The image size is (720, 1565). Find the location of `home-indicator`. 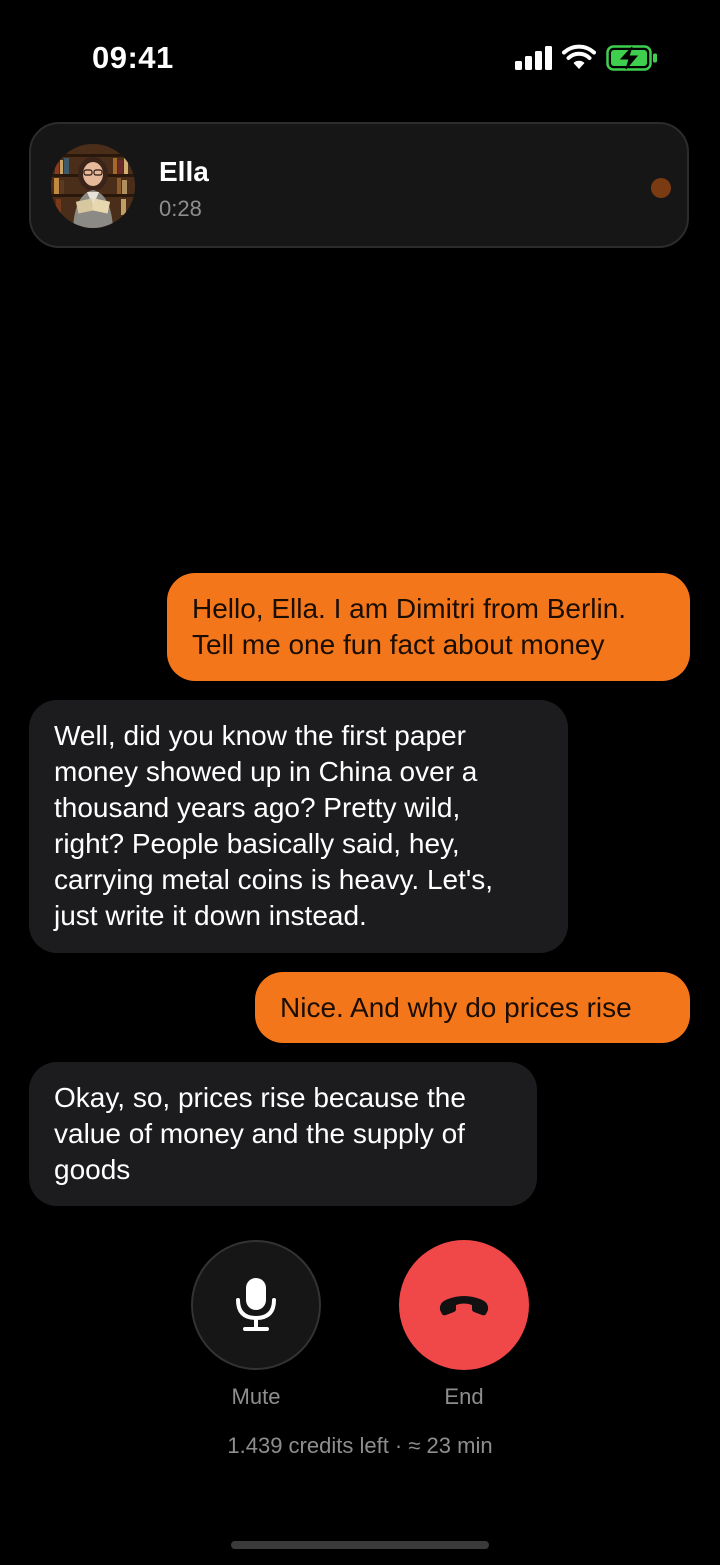

home-indicator is located at coordinates (360, 1545).